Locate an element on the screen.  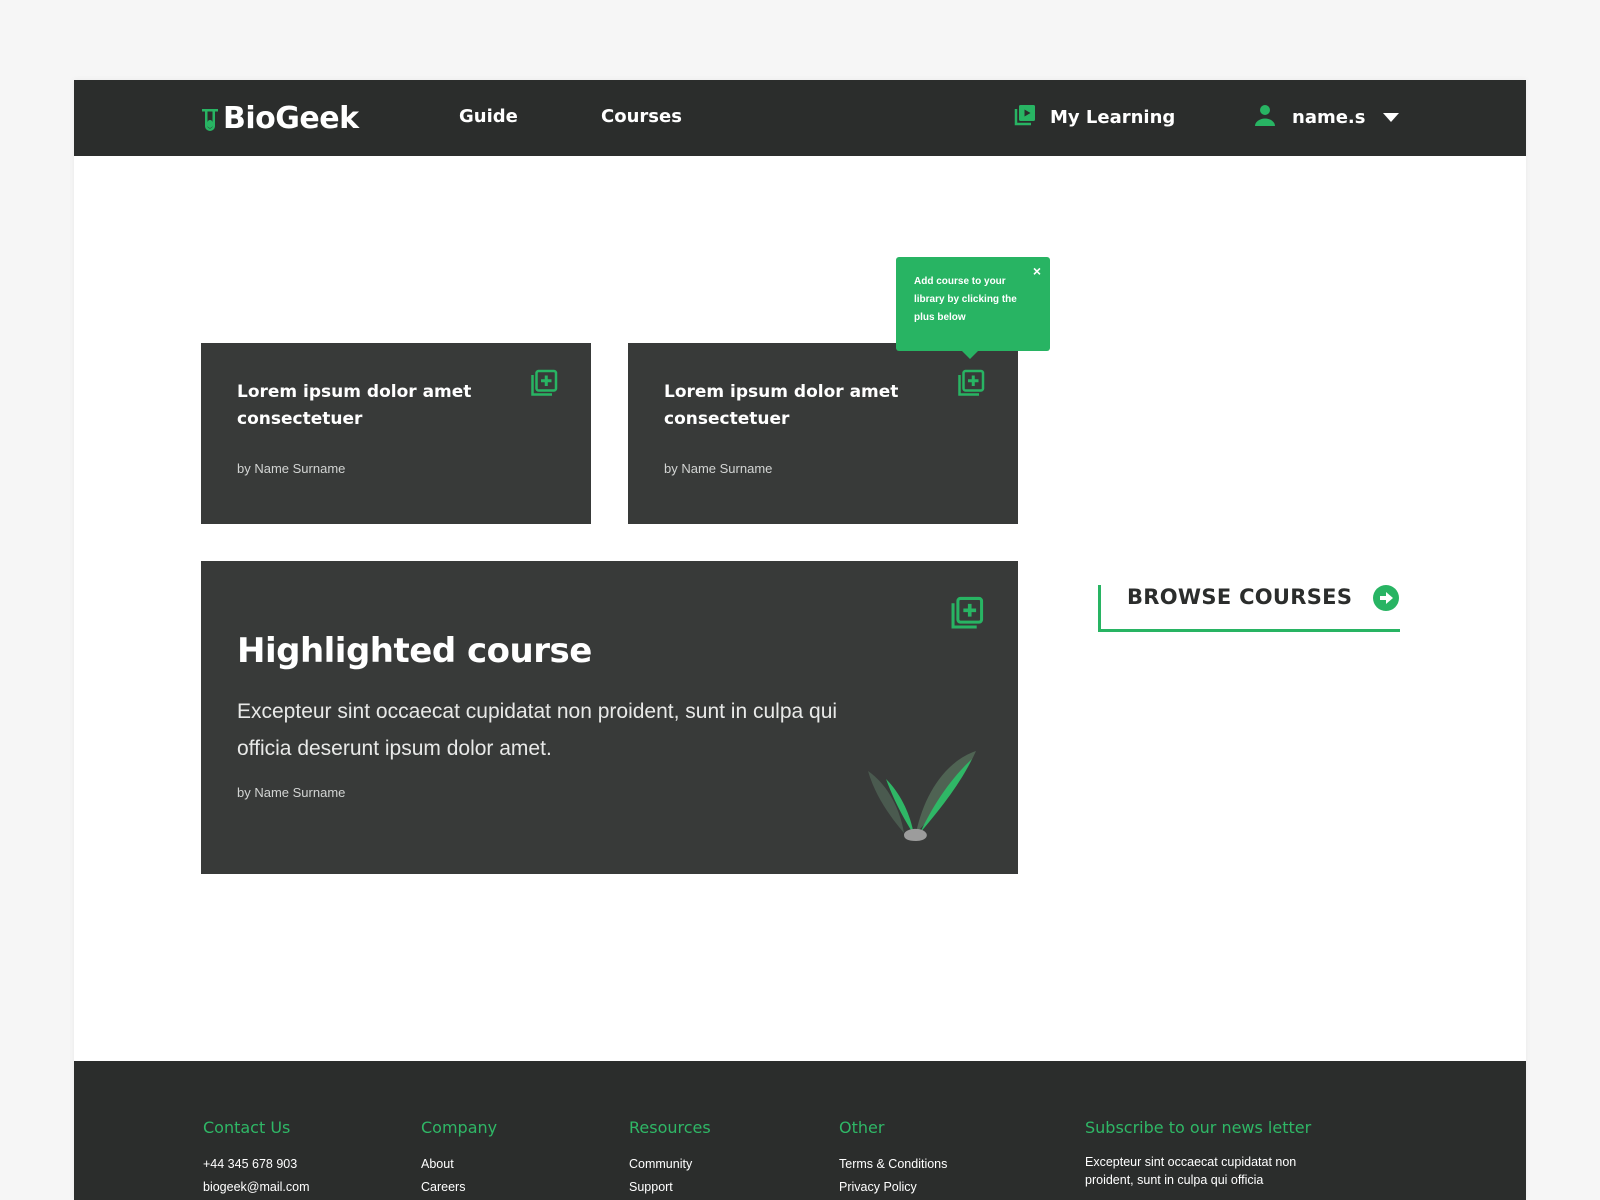
highlighted-course-title: Highlighted course is located at coordinates (414, 651).